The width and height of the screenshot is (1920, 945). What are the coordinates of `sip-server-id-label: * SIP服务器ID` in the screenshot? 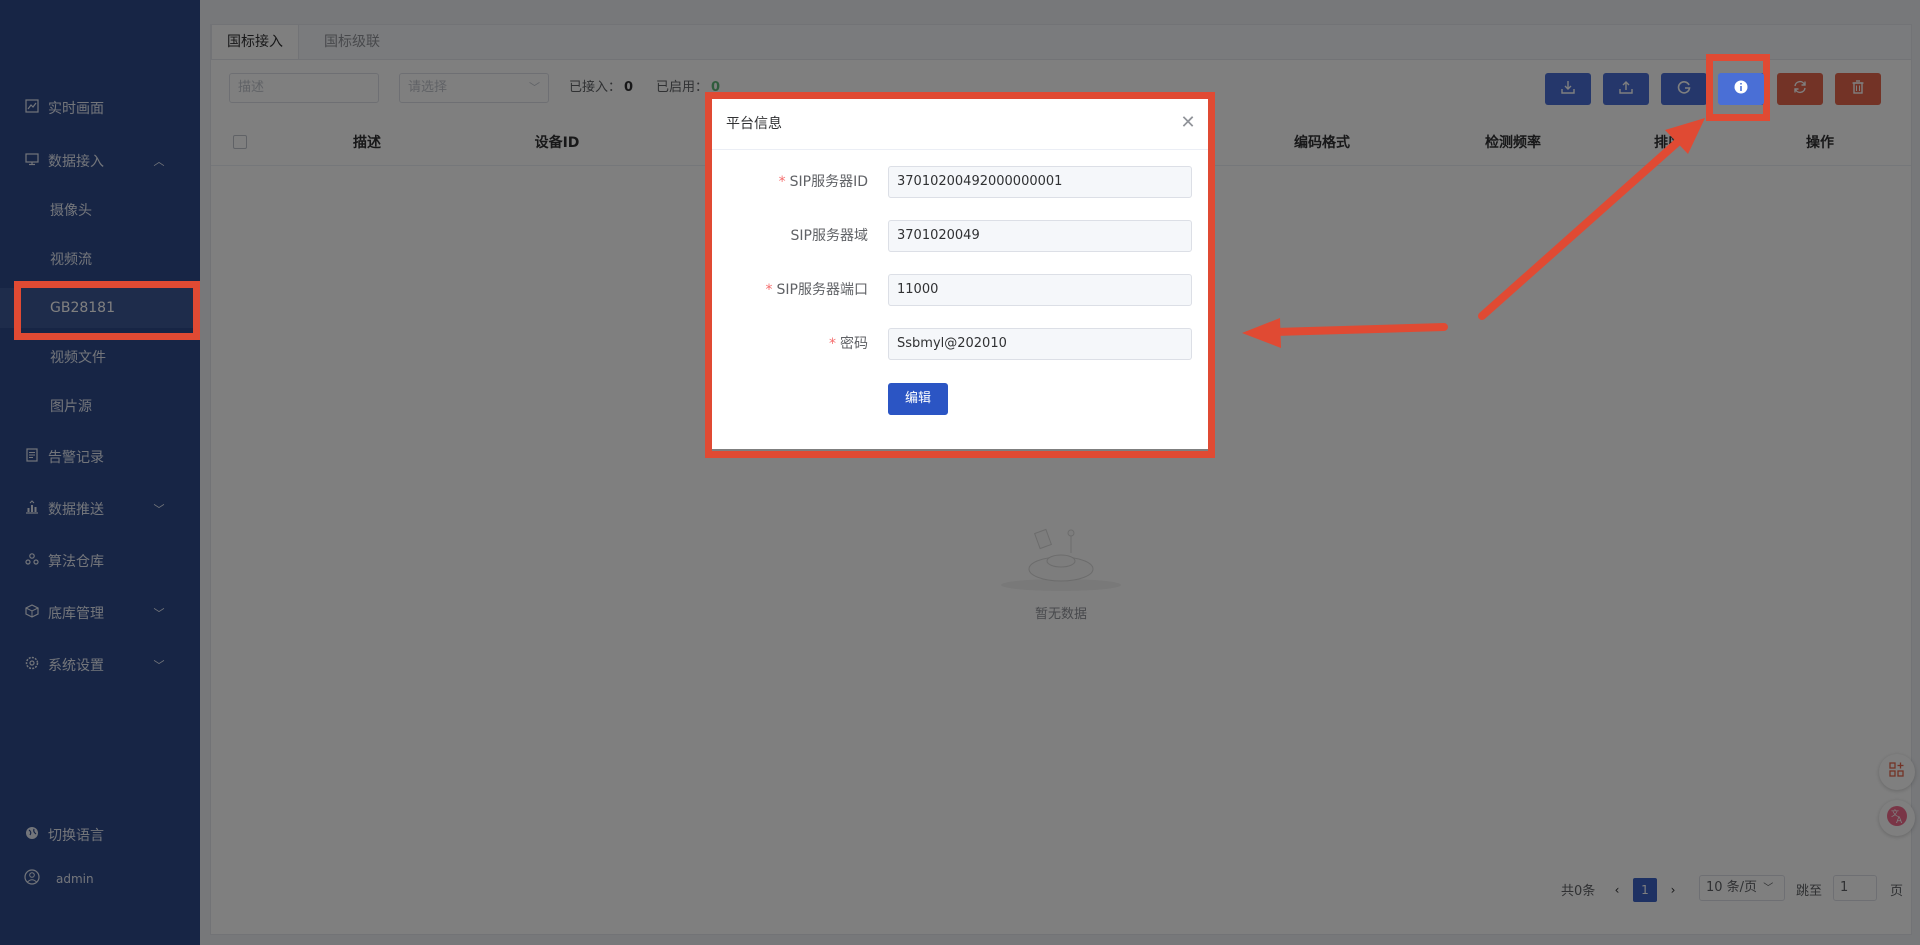 It's located at (823, 182).